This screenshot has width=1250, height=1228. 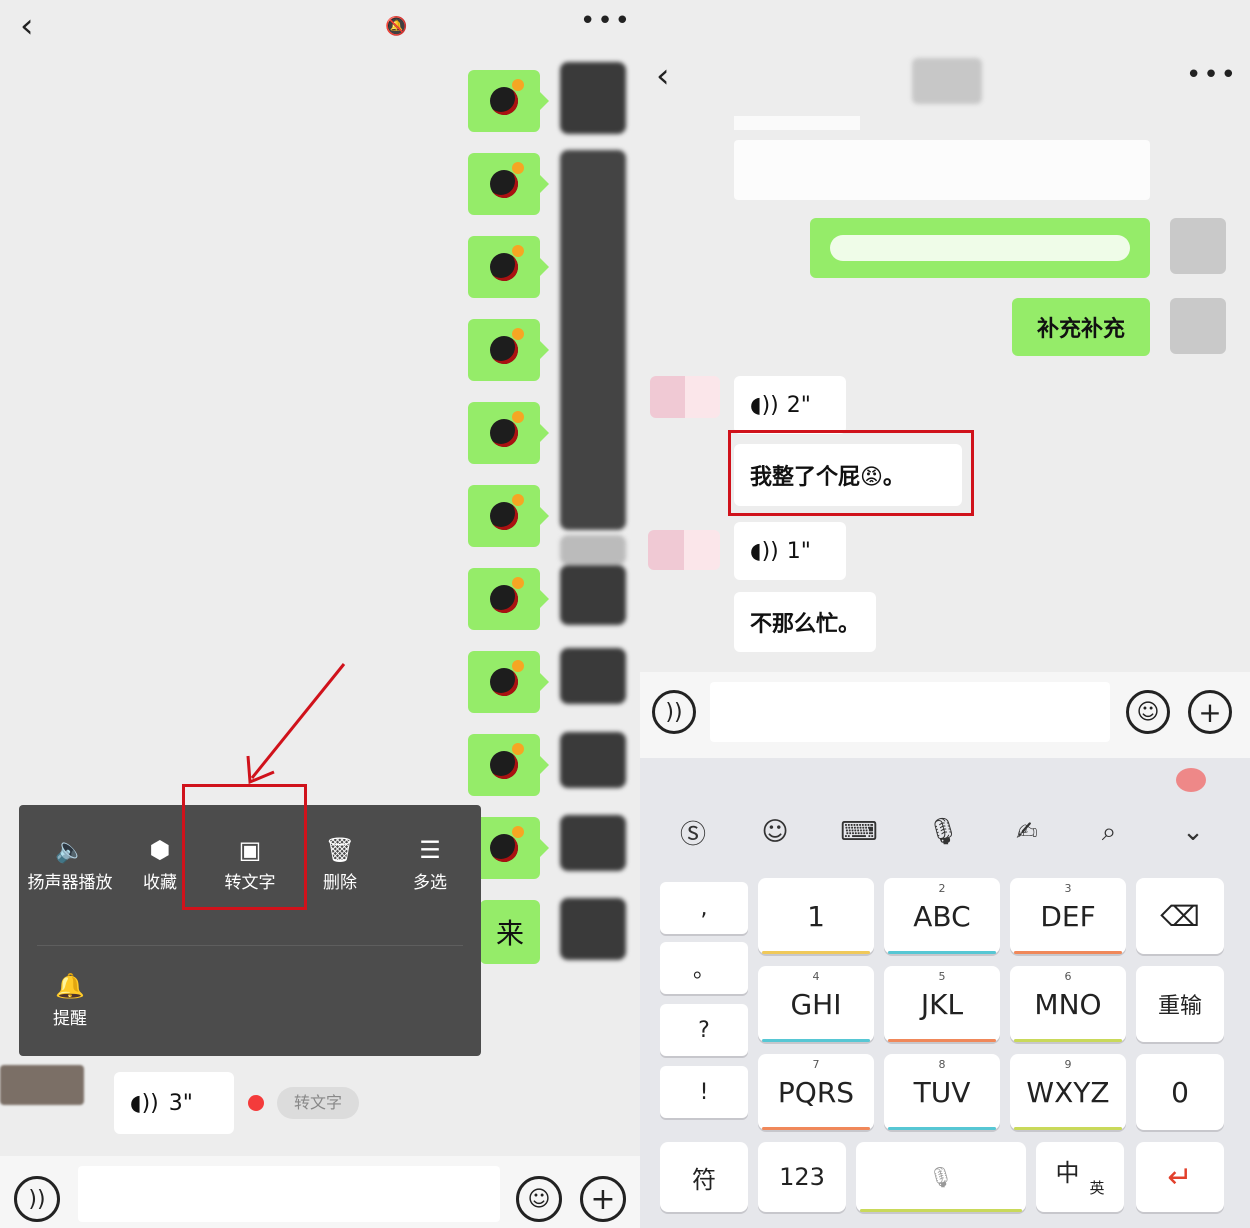 I want to click on key-exclaim: !, so click(x=704, y=1092).